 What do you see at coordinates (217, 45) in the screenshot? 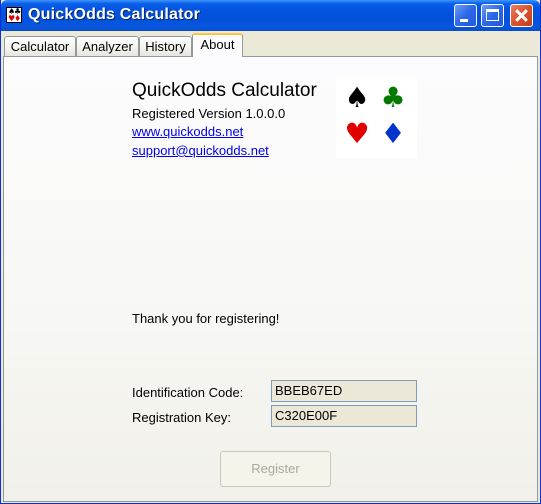
I see `tab-about: About` at bounding box center [217, 45].